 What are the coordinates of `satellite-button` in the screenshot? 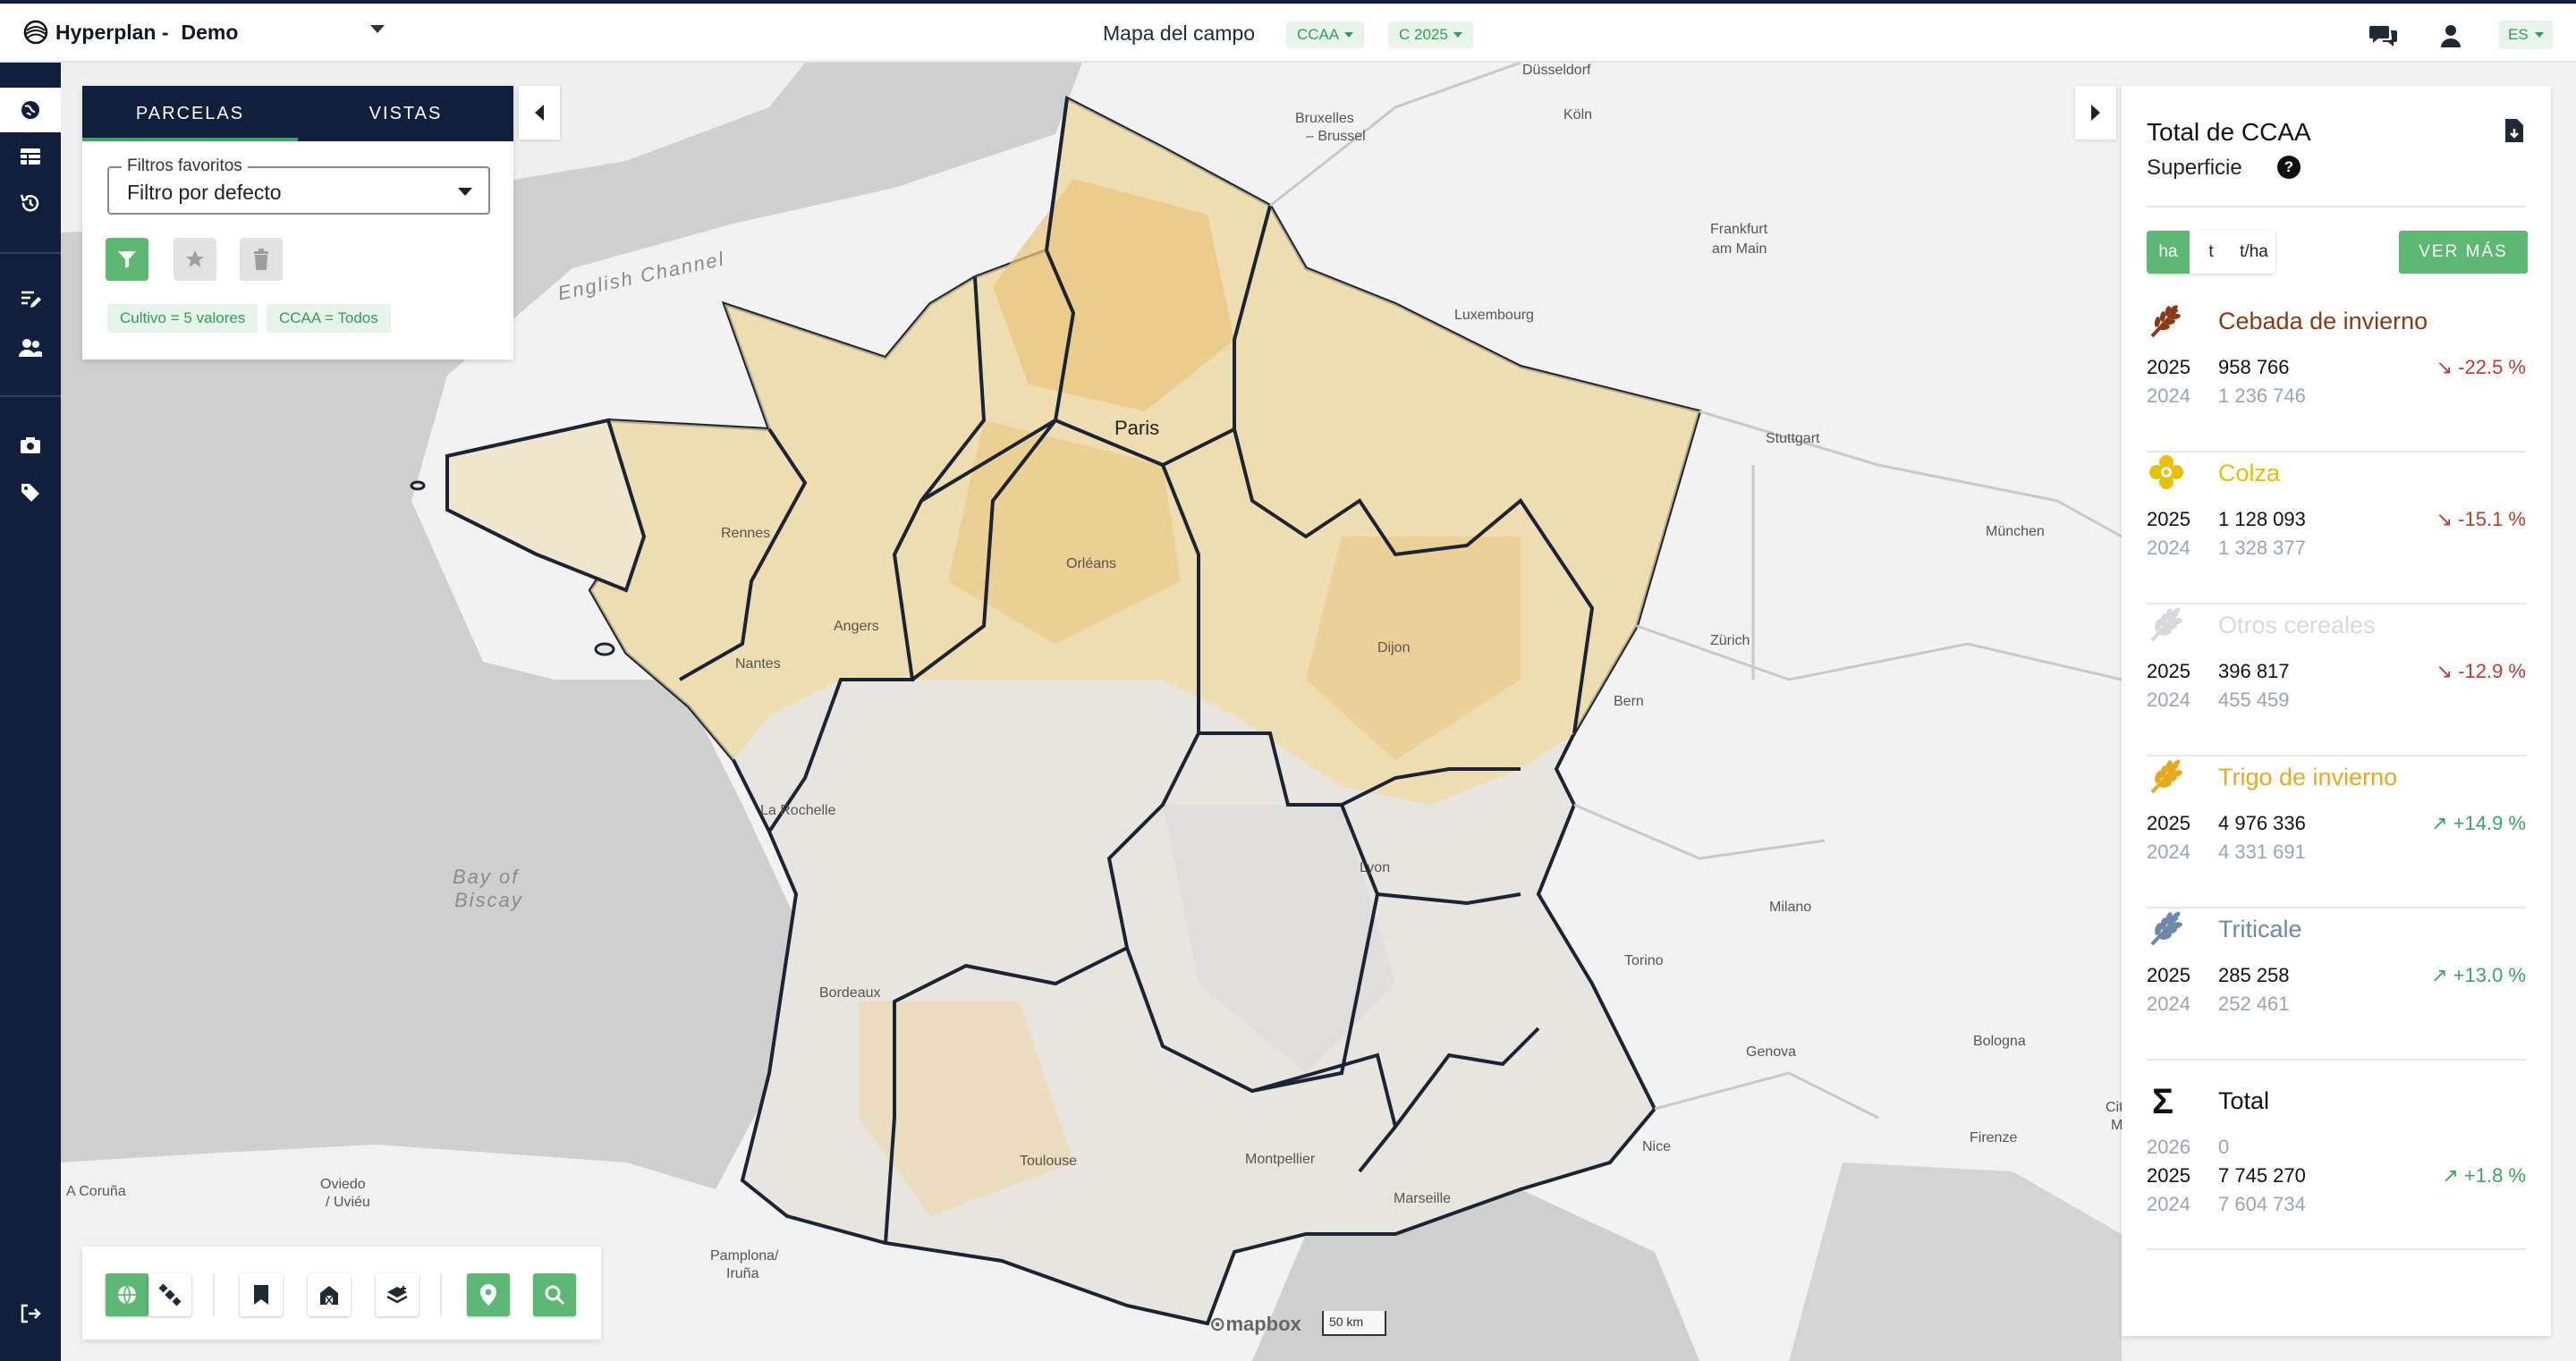 It's located at (169, 1294).